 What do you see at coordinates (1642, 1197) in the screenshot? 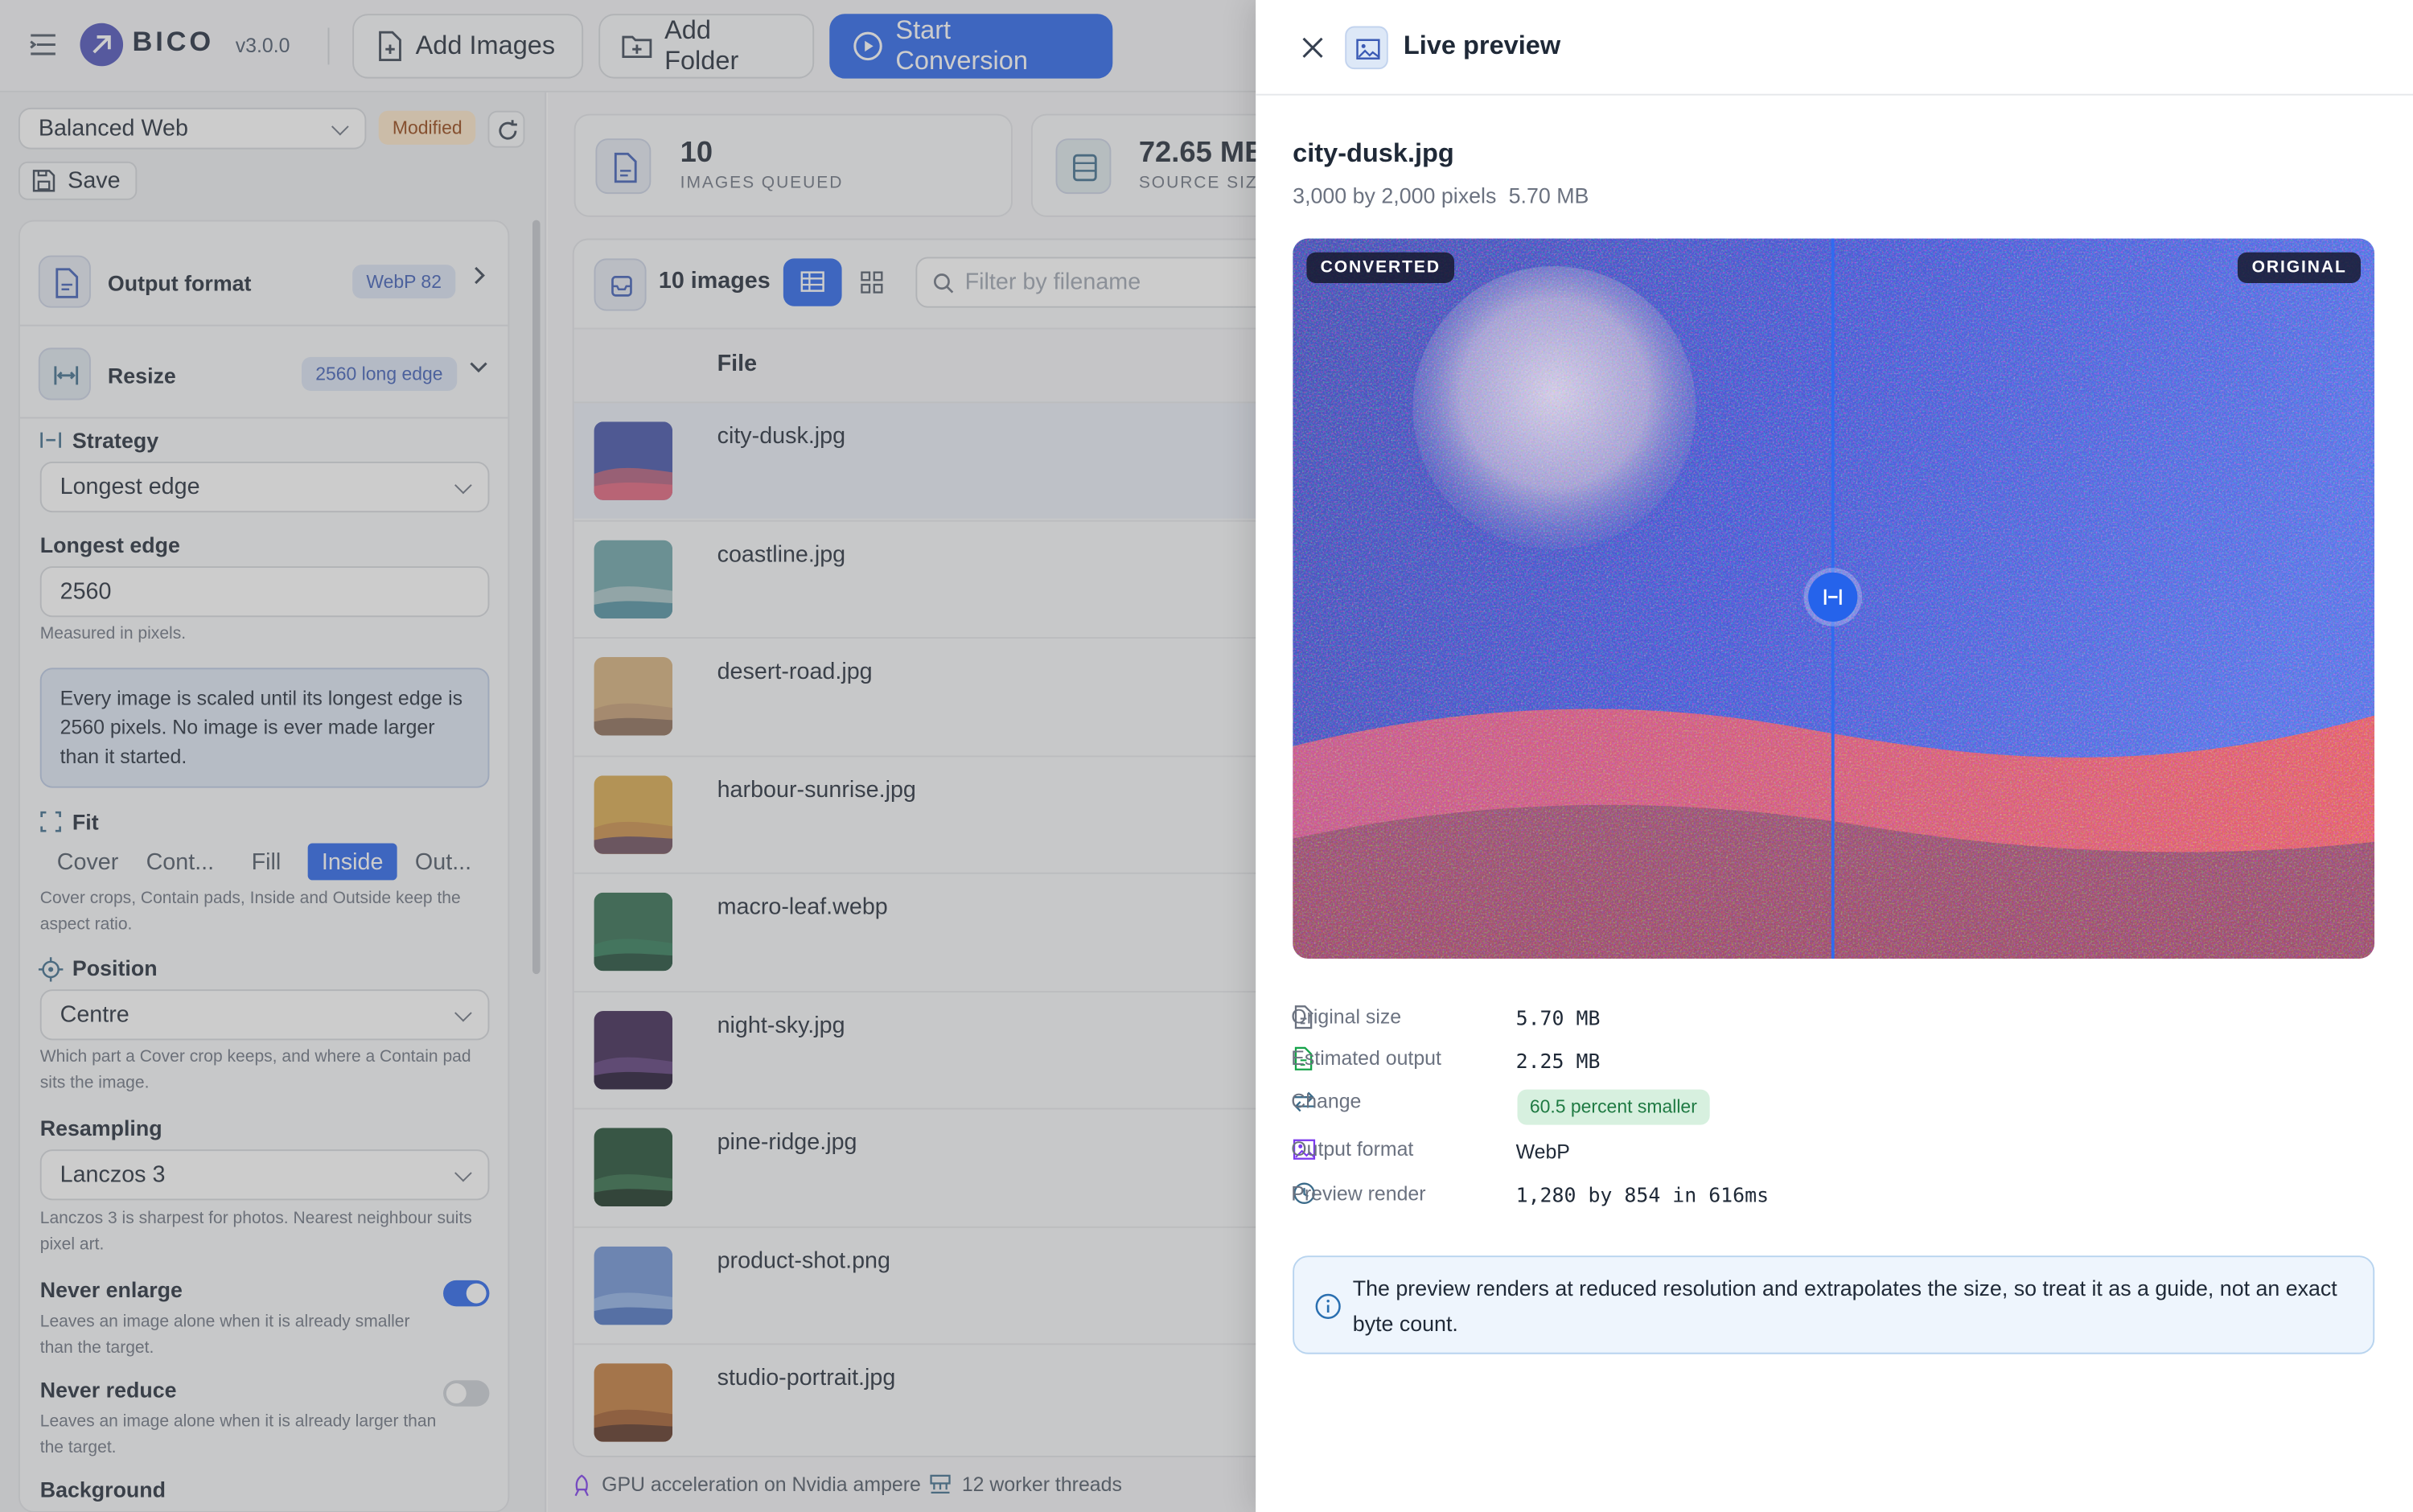
I see `preview-render-value: 1,280 by 854 in 616ms` at bounding box center [1642, 1197].